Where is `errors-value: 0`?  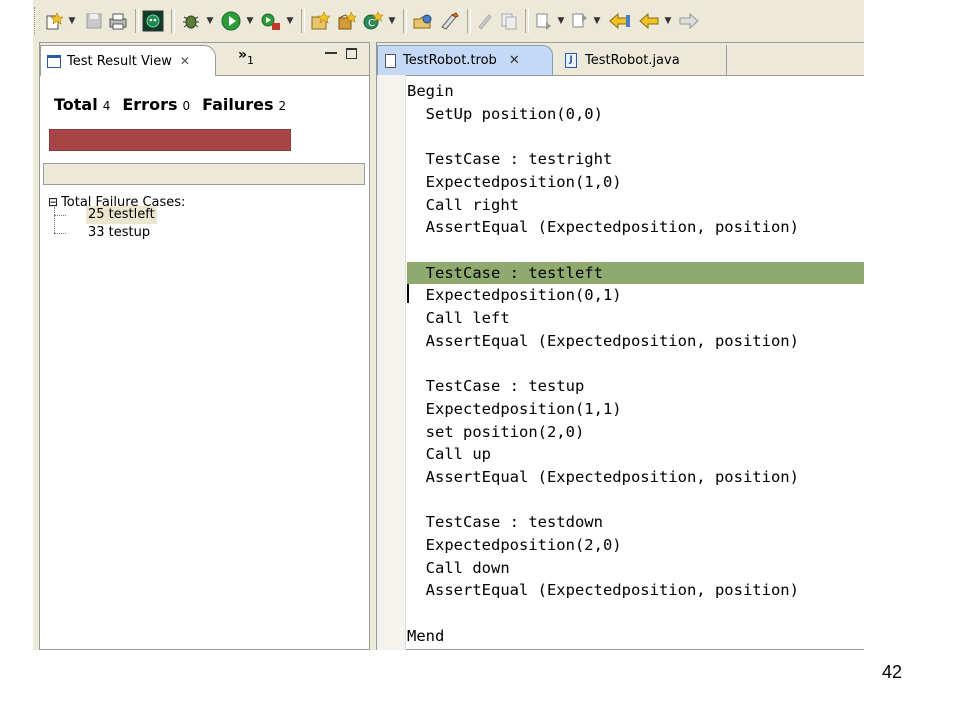
errors-value: 0 is located at coordinates (186, 106).